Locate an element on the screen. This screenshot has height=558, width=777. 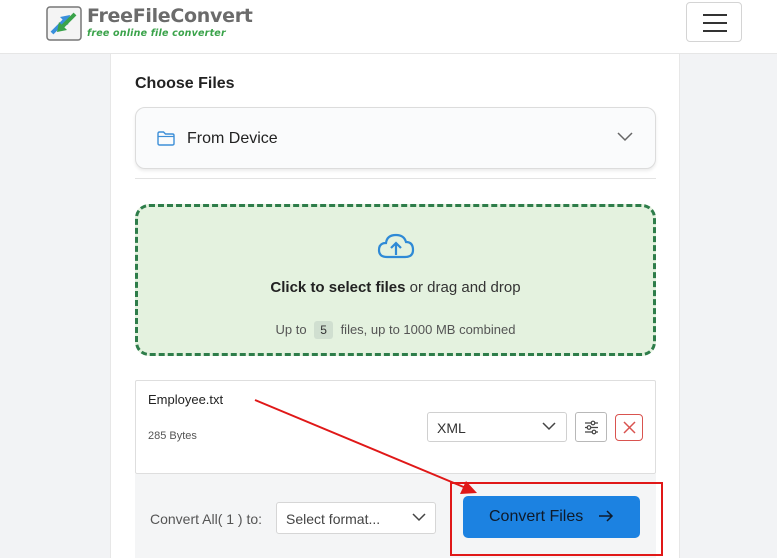
file-source-dropdown: From Device is located at coordinates (395, 138).